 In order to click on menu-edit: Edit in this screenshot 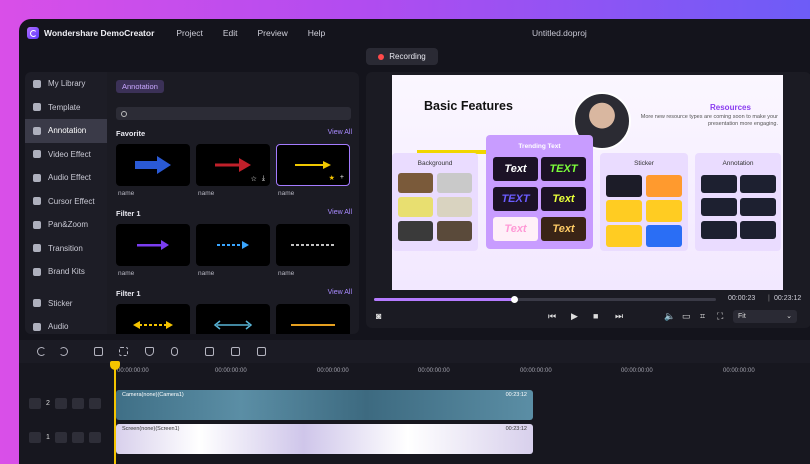, I will do `click(230, 33)`.